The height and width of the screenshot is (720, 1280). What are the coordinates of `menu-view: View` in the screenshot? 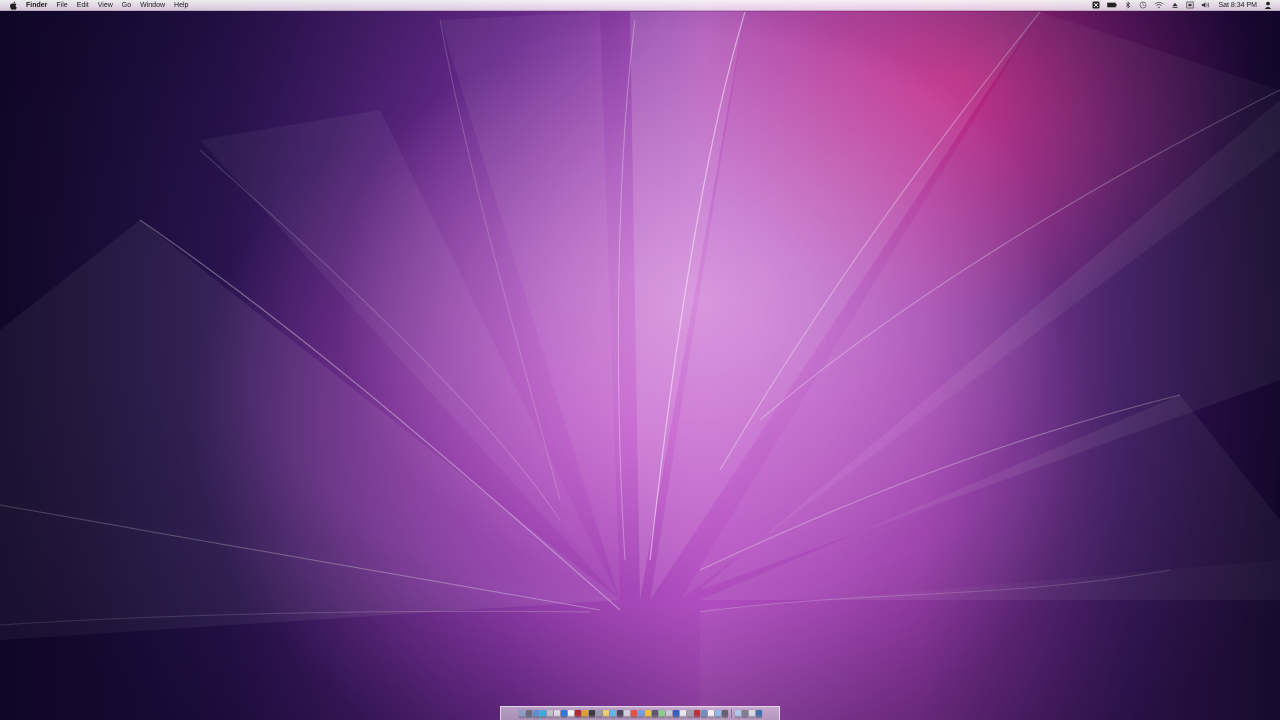 It's located at (105, 5).